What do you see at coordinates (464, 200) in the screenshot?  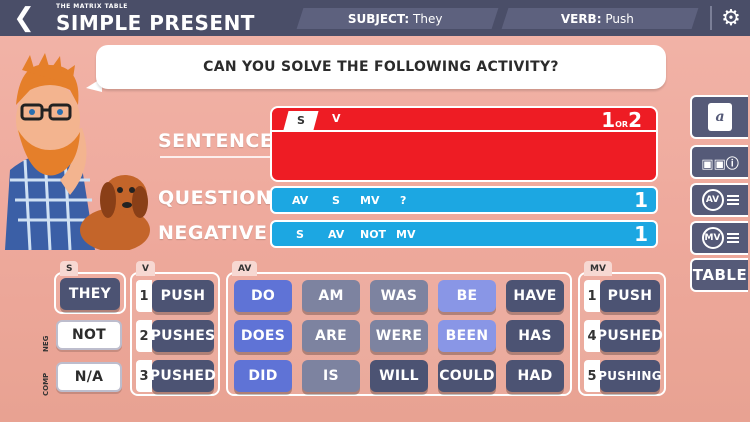 I see `question-pattern-bar: AV S MV ? 1` at bounding box center [464, 200].